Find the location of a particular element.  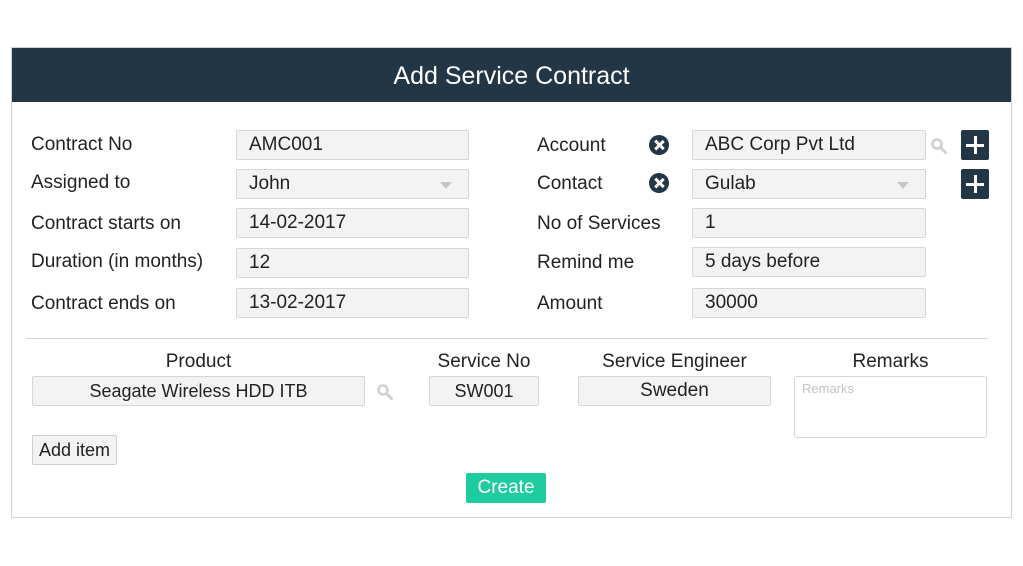

account-input: ABC Corp Pvt Ltd is located at coordinates (809, 145).